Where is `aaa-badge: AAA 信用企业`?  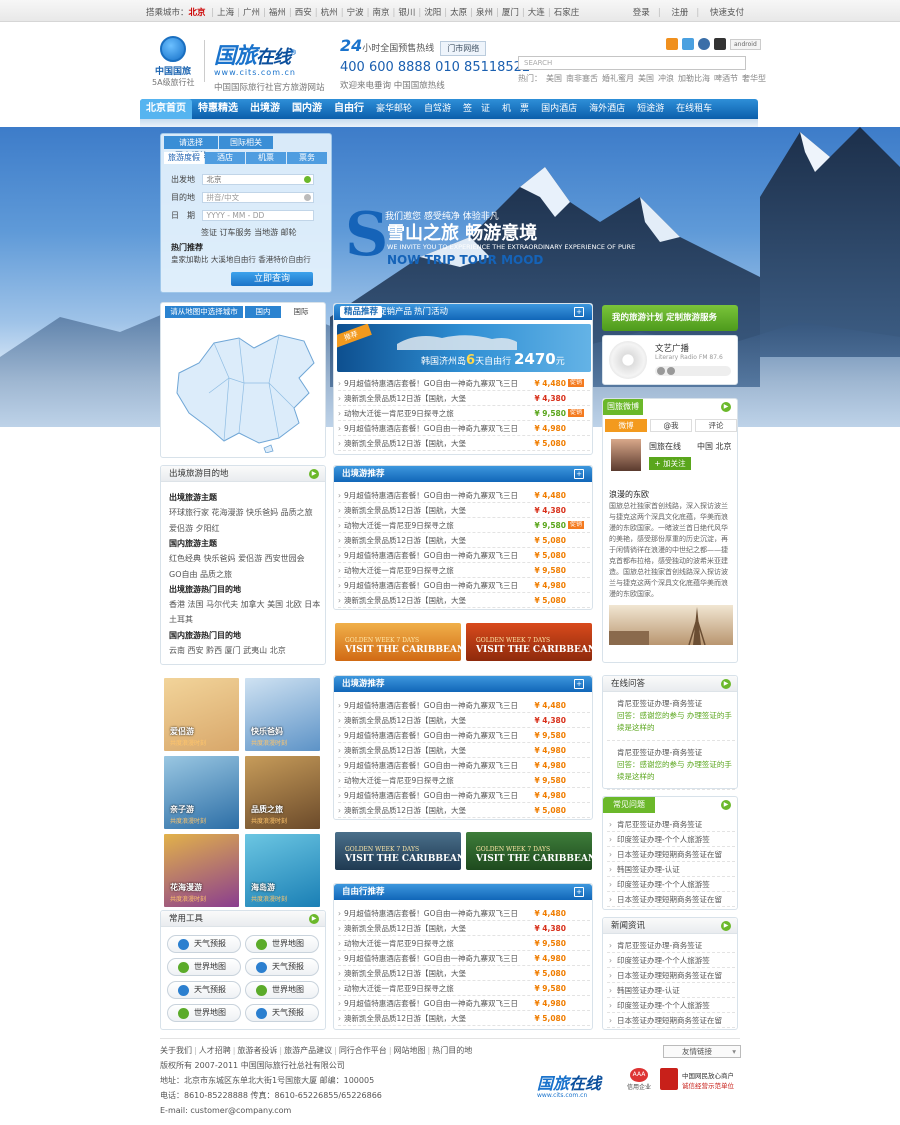 aaa-badge: AAA 信用企业 is located at coordinates (639, 1079).